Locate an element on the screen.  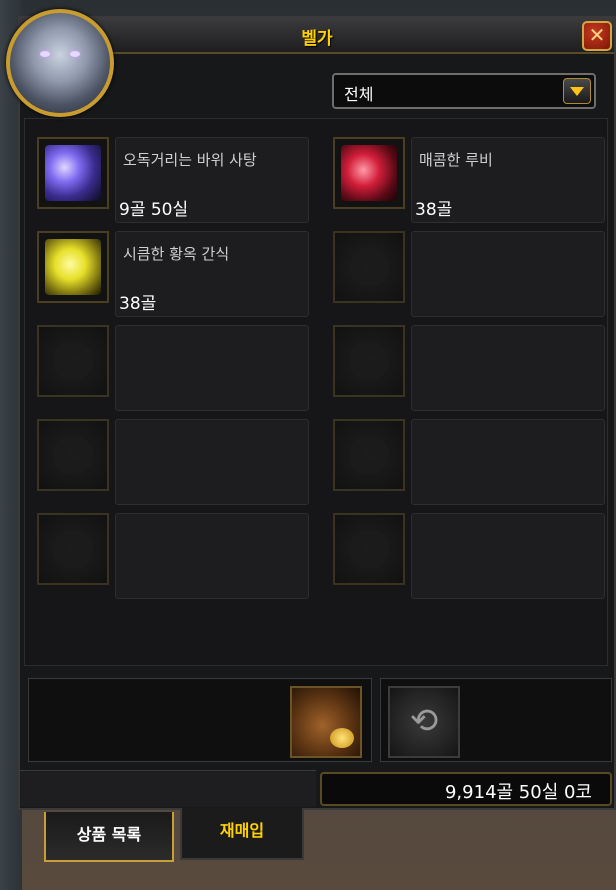
gold-coin-icon is located at coordinates (342, 738).